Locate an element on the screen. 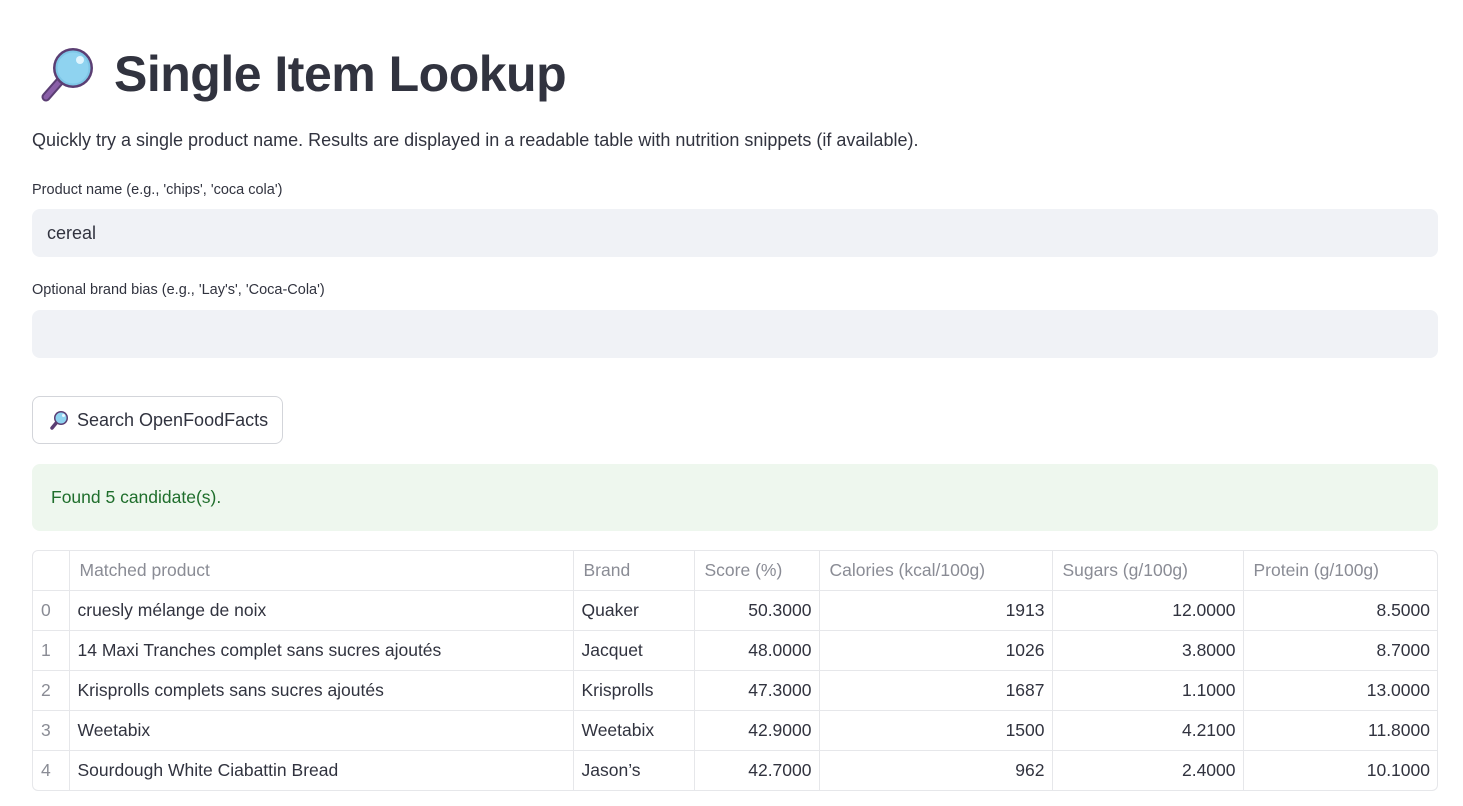 The height and width of the screenshot is (806, 1463). sugars-cell: 4.2100 is located at coordinates (1148, 730).